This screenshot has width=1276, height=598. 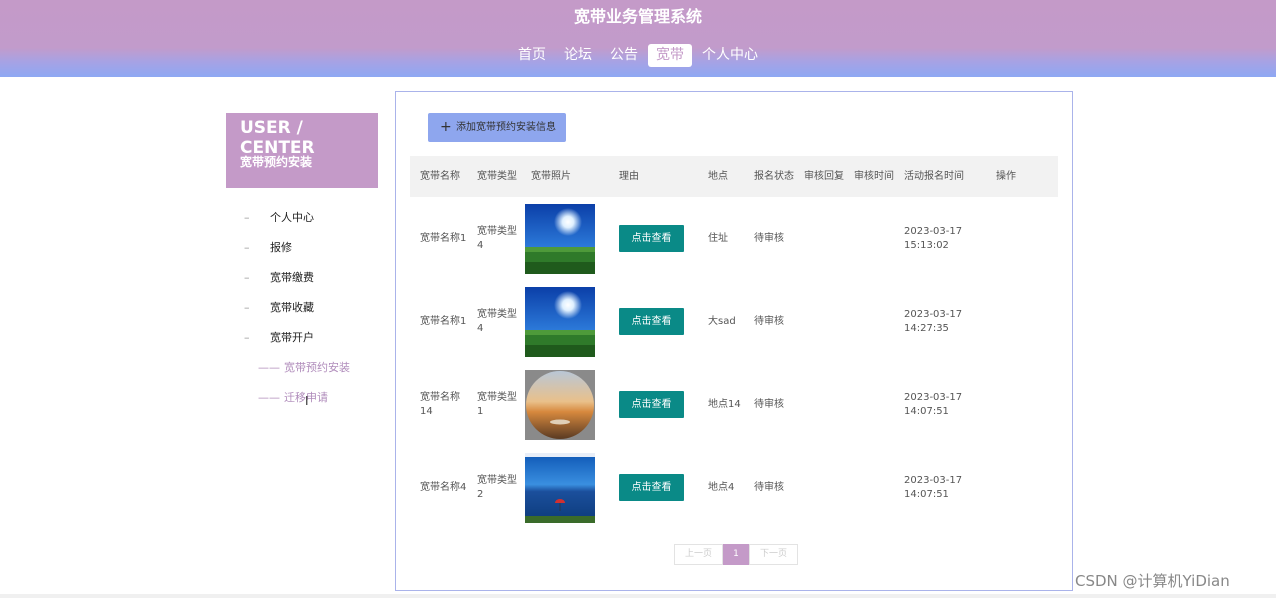 What do you see at coordinates (292, 307) in the screenshot?
I see `sidebar-item-label: 宽带收藏` at bounding box center [292, 307].